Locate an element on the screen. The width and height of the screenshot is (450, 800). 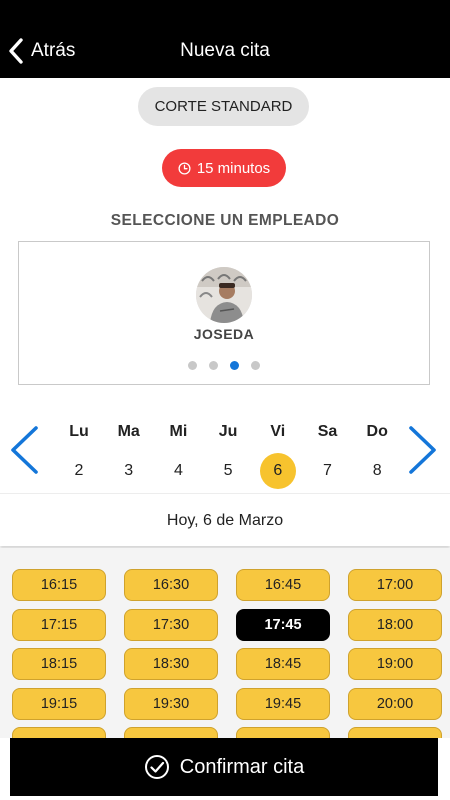
day-number: 4 is located at coordinates (178, 471).